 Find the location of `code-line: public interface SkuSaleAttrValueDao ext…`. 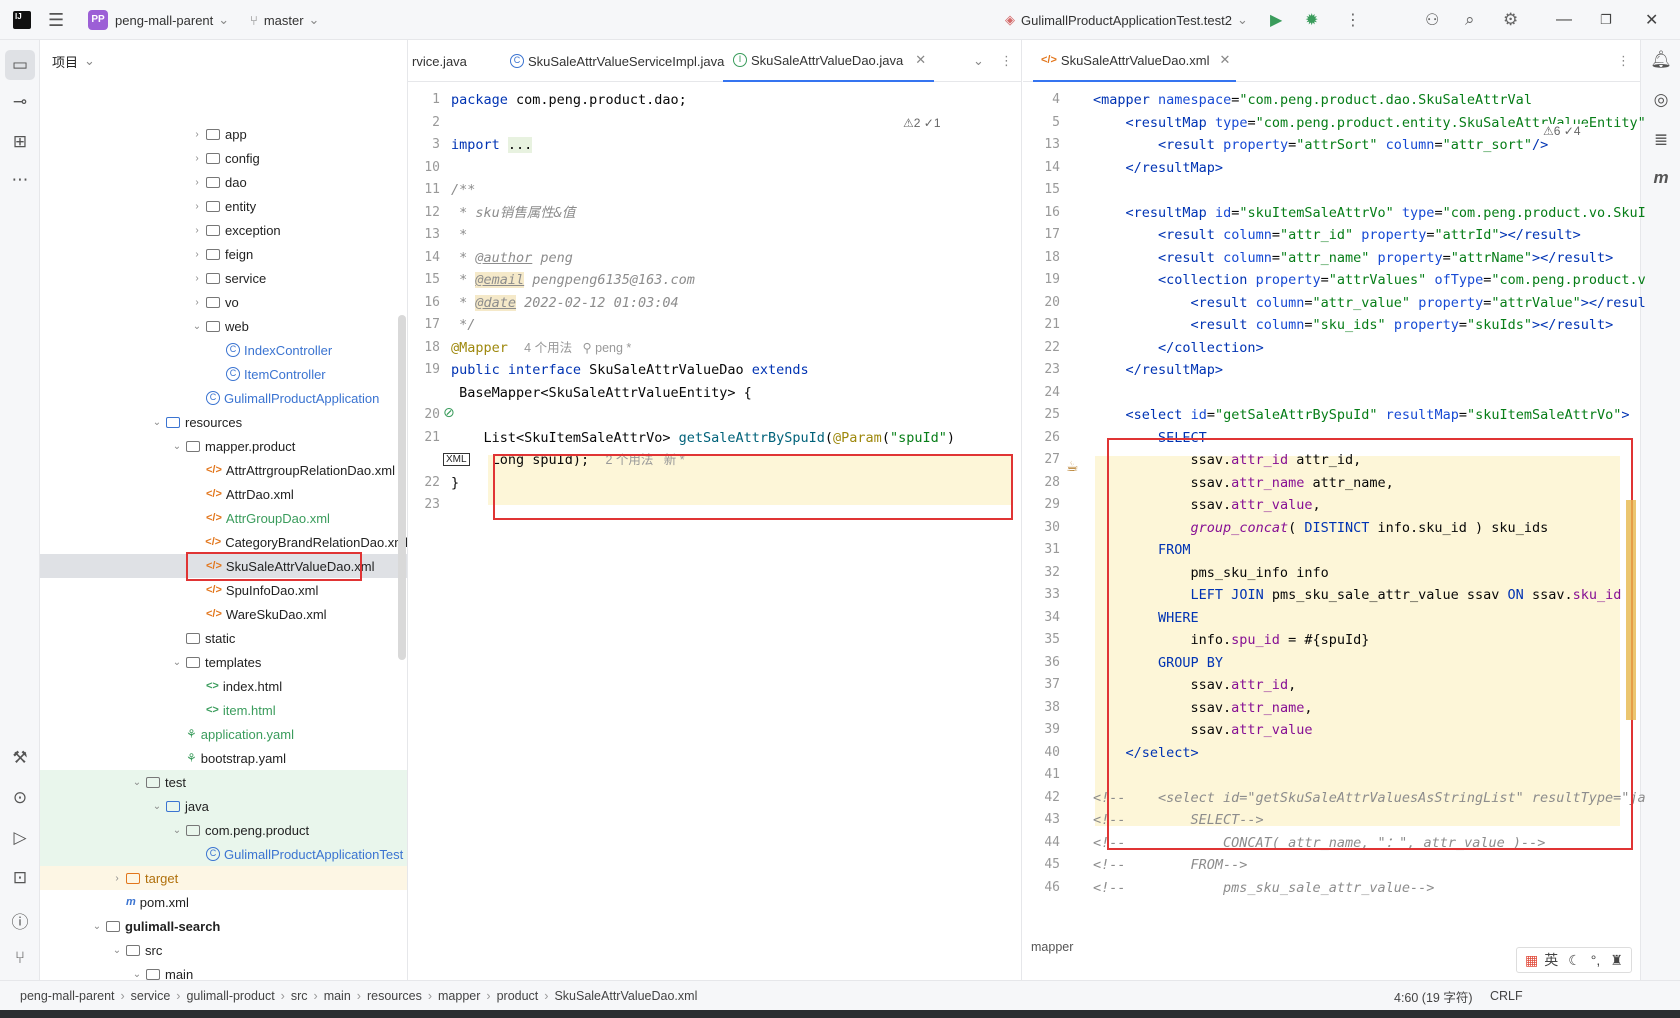

code-line: public interface SkuSaleAttrValueDao ext… is located at coordinates (630, 370).